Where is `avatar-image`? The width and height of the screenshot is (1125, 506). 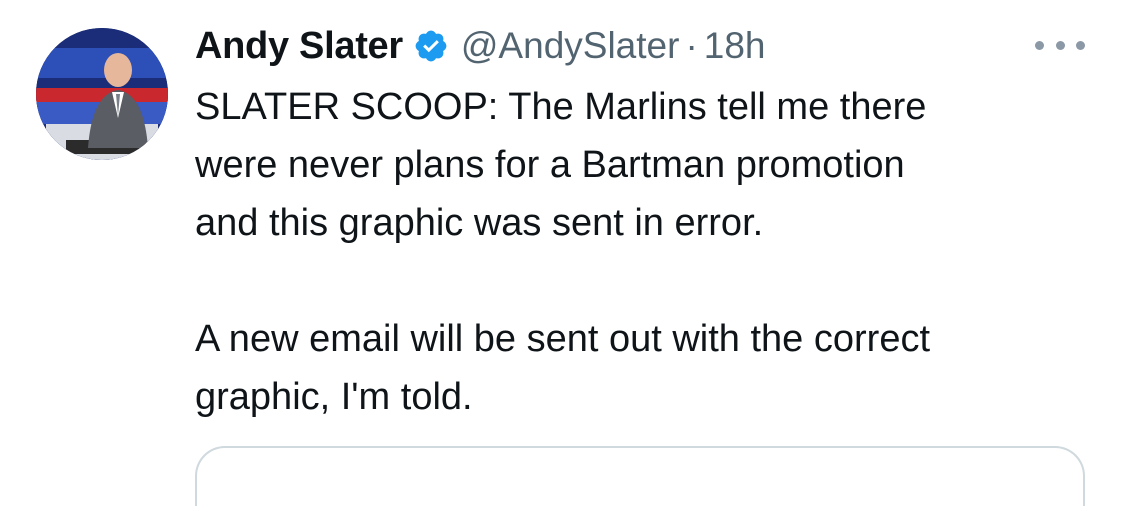 avatar-image is located at coordinates (102, 94).